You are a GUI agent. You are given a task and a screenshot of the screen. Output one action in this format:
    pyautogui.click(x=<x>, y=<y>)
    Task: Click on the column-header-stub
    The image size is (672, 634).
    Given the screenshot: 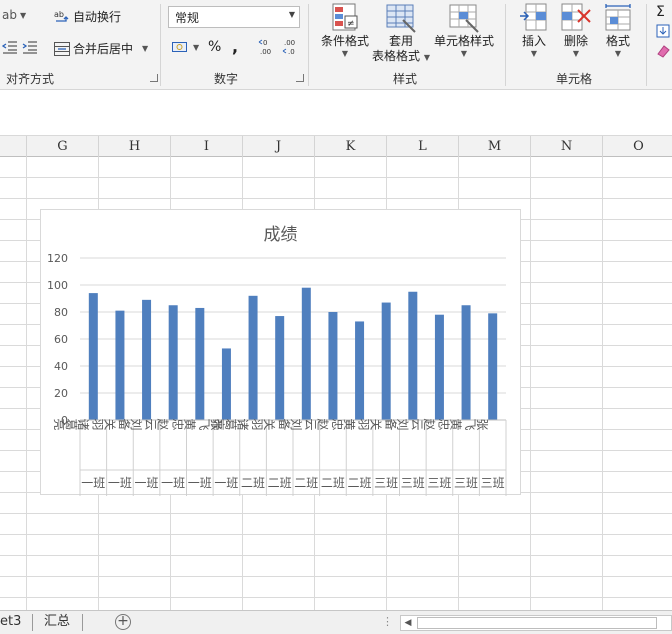 What is the action you would take?
    pyautogui.click(x=13, y=146)
    